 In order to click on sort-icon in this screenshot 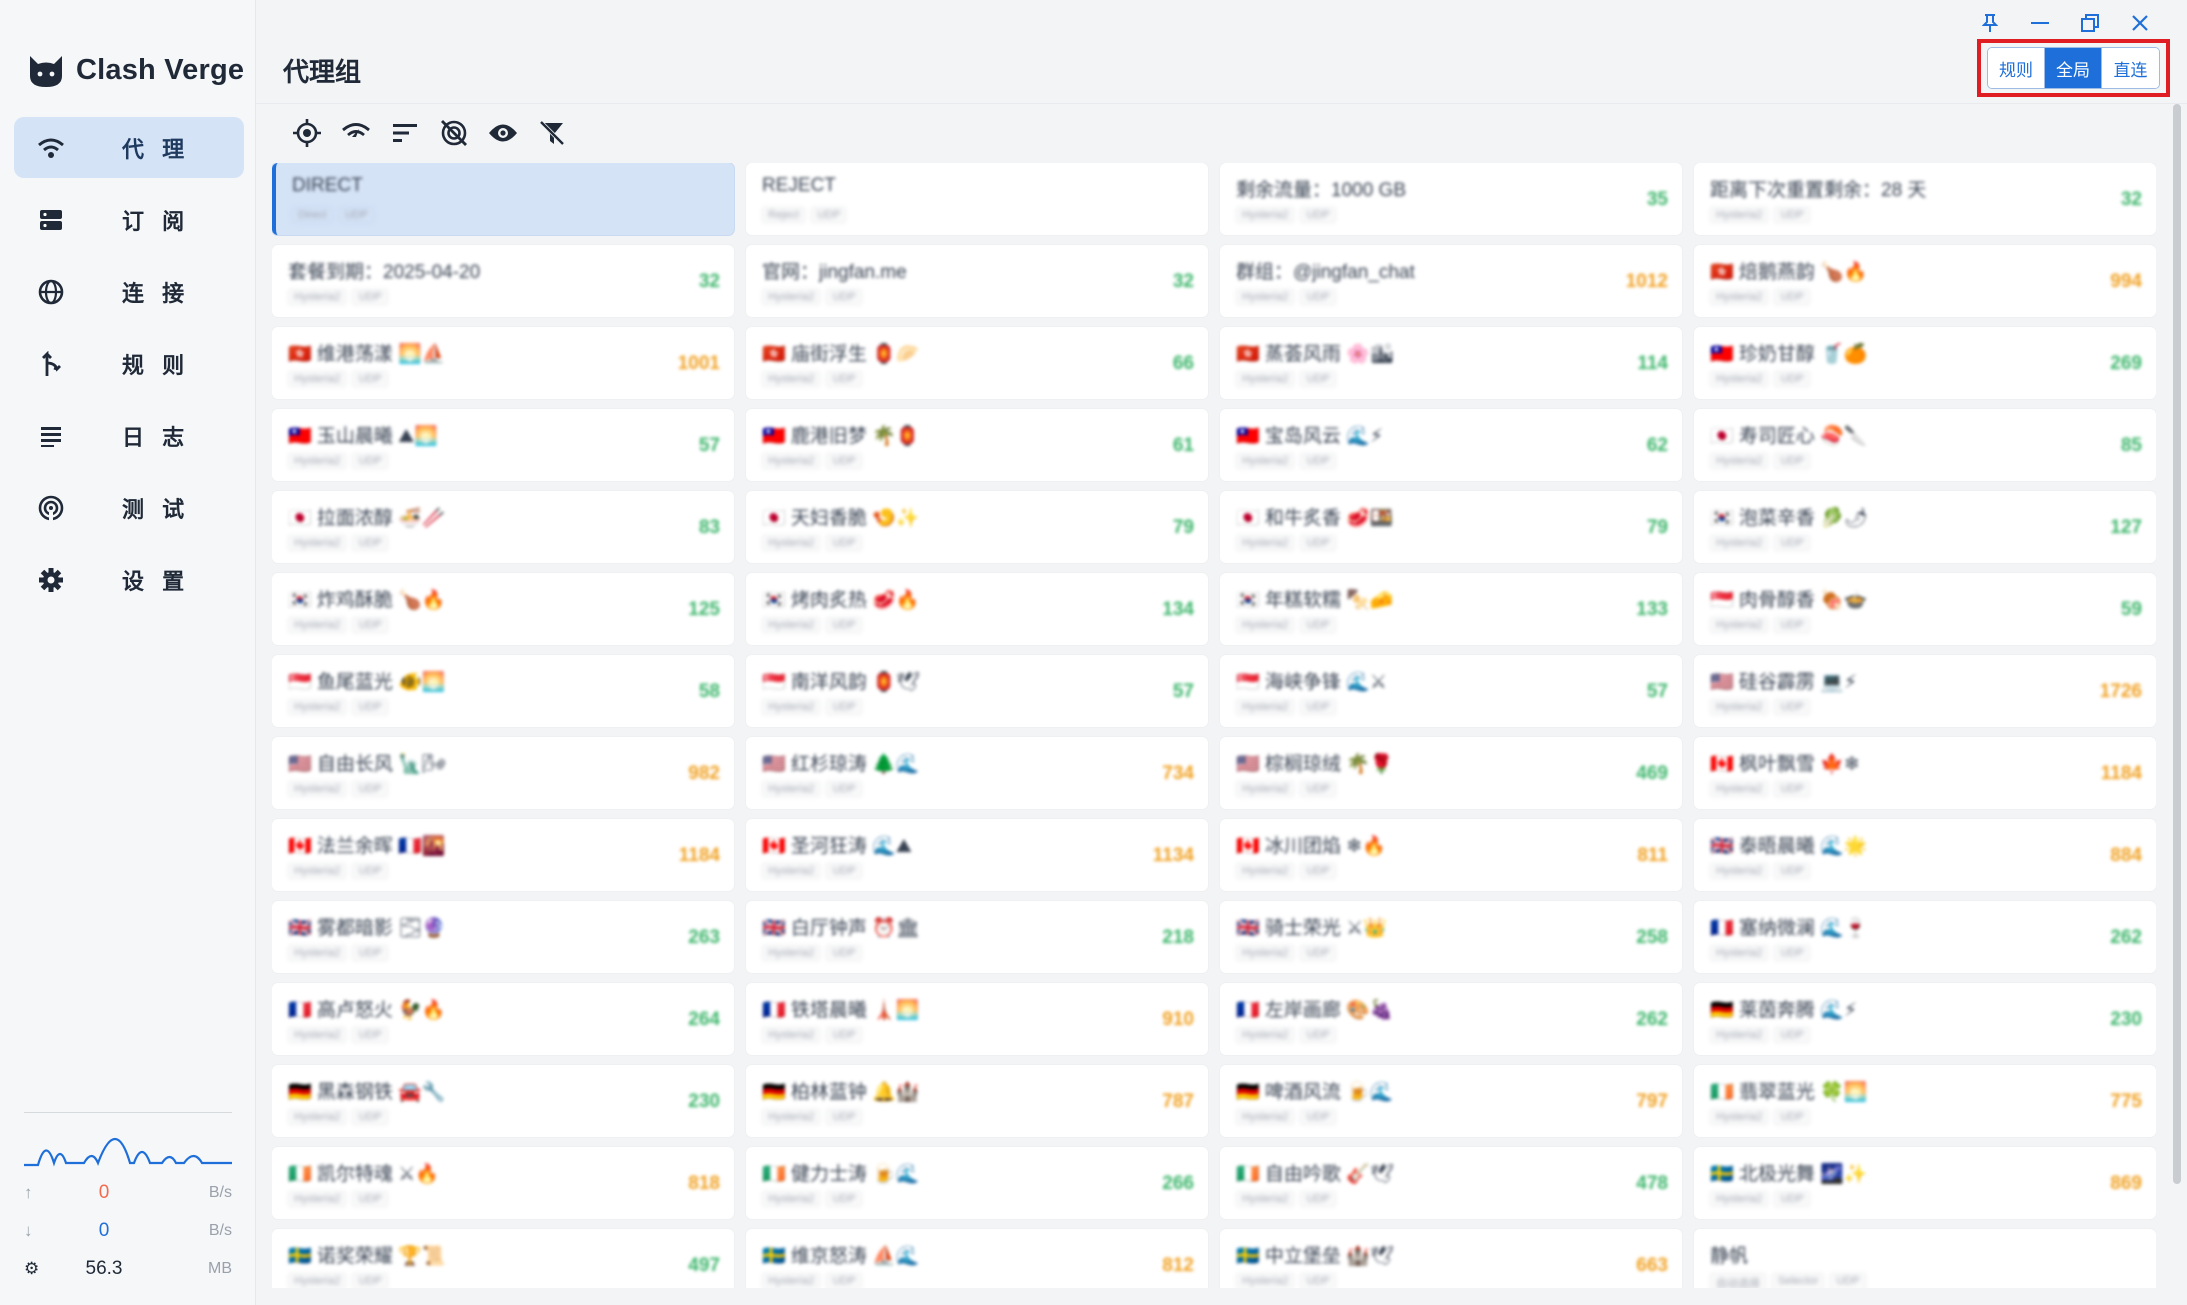, I will do `click(404, 133)`.